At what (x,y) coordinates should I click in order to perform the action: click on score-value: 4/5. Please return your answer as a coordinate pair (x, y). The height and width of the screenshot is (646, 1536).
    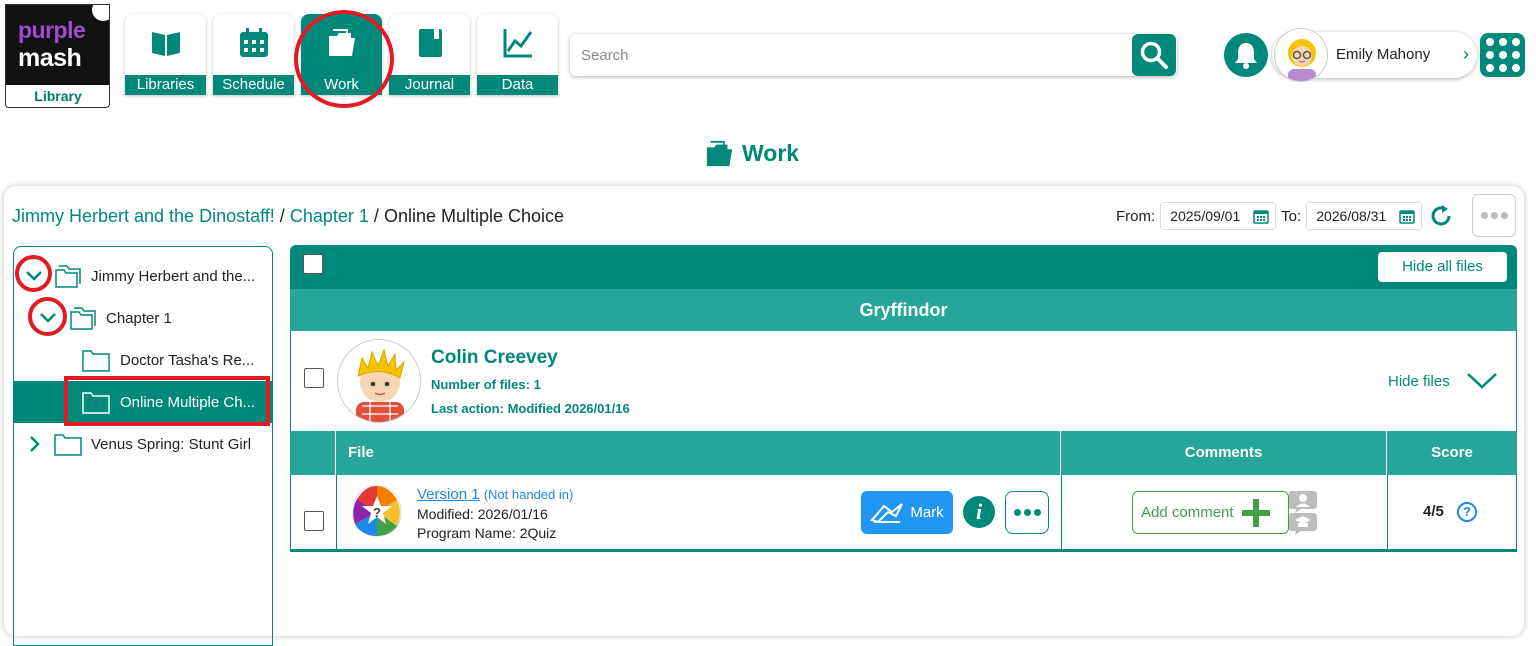
    Looking at the image, I should click on (1433, 511).